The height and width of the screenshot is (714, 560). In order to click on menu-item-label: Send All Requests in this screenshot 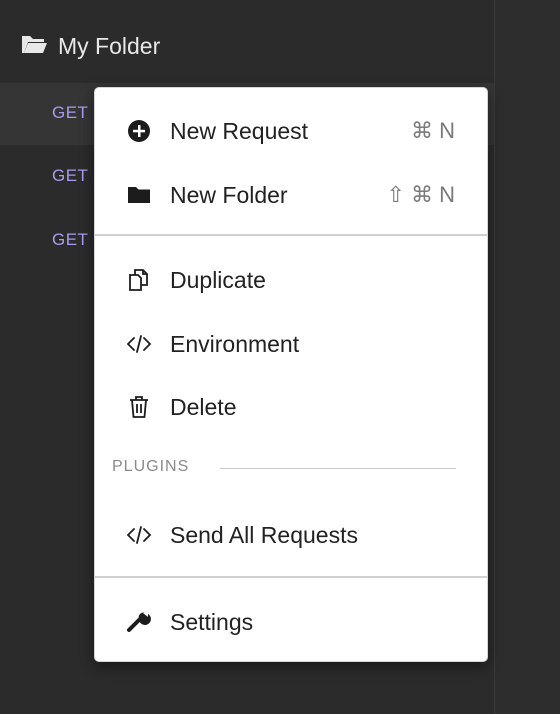, I will do `click(264, 535)`.